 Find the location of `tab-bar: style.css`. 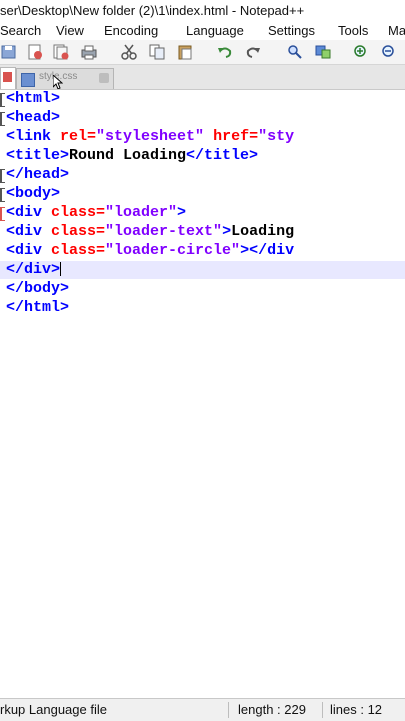

tab-bar: style.css is located at coordinates (202, 77).